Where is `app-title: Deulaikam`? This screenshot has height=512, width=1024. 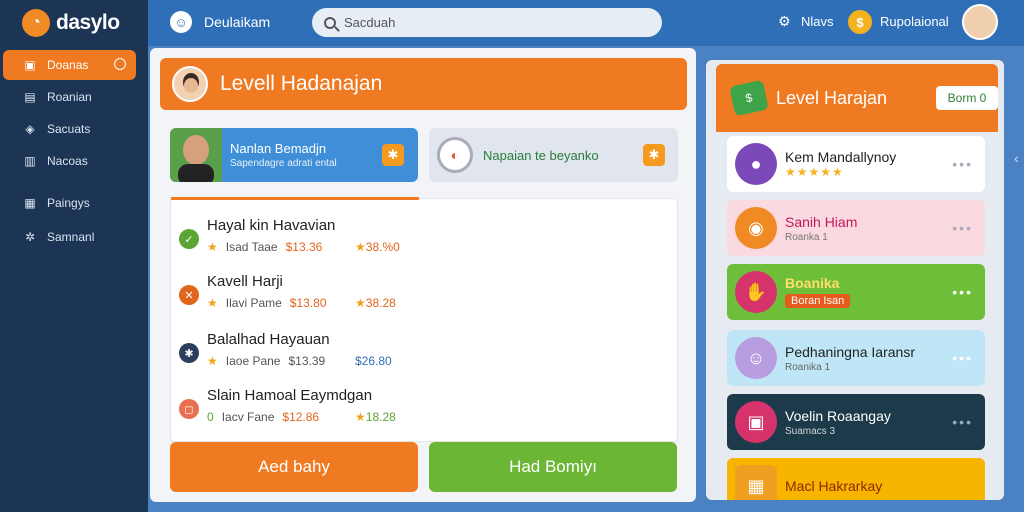
app-title: Deulaikam is located at coordinates (237, 22).